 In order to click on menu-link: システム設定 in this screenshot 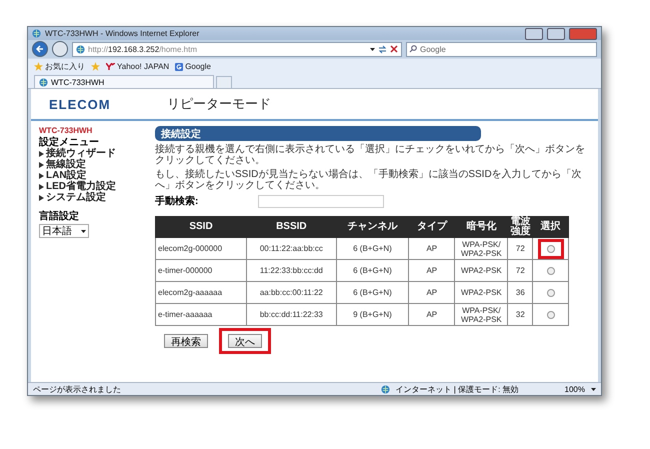, I will do `click(94, 197)`.